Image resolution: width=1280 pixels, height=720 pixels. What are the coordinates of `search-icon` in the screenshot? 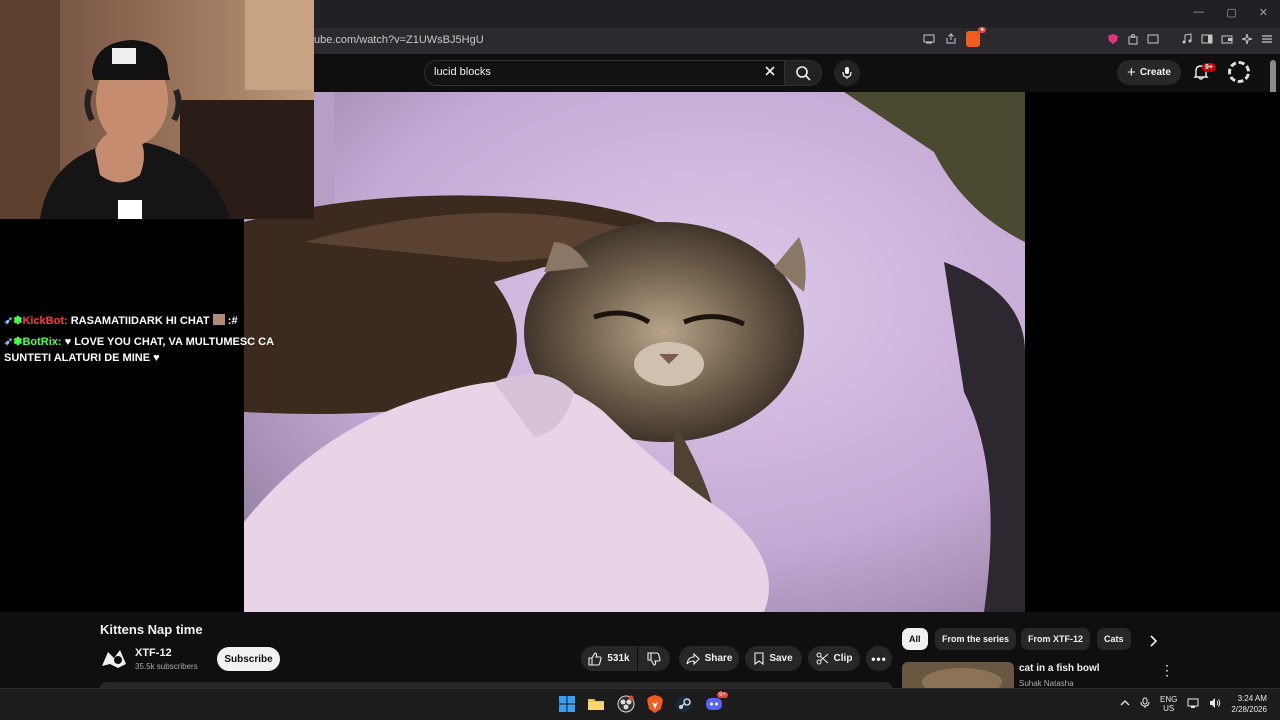 It's located at (803, 73).